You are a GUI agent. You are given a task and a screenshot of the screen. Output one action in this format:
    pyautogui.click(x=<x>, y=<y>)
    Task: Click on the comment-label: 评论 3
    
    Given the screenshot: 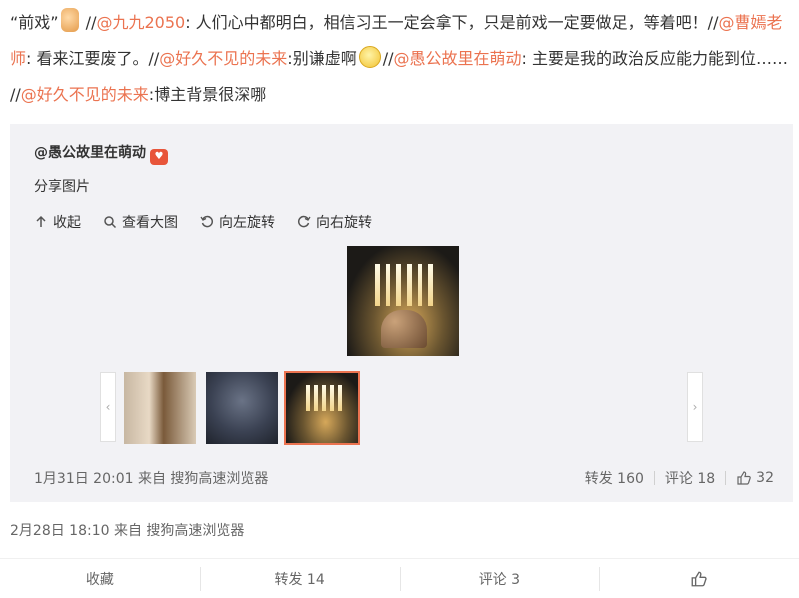 What is the action you would take?
    pyautogui.click(x=499, y=579)
    